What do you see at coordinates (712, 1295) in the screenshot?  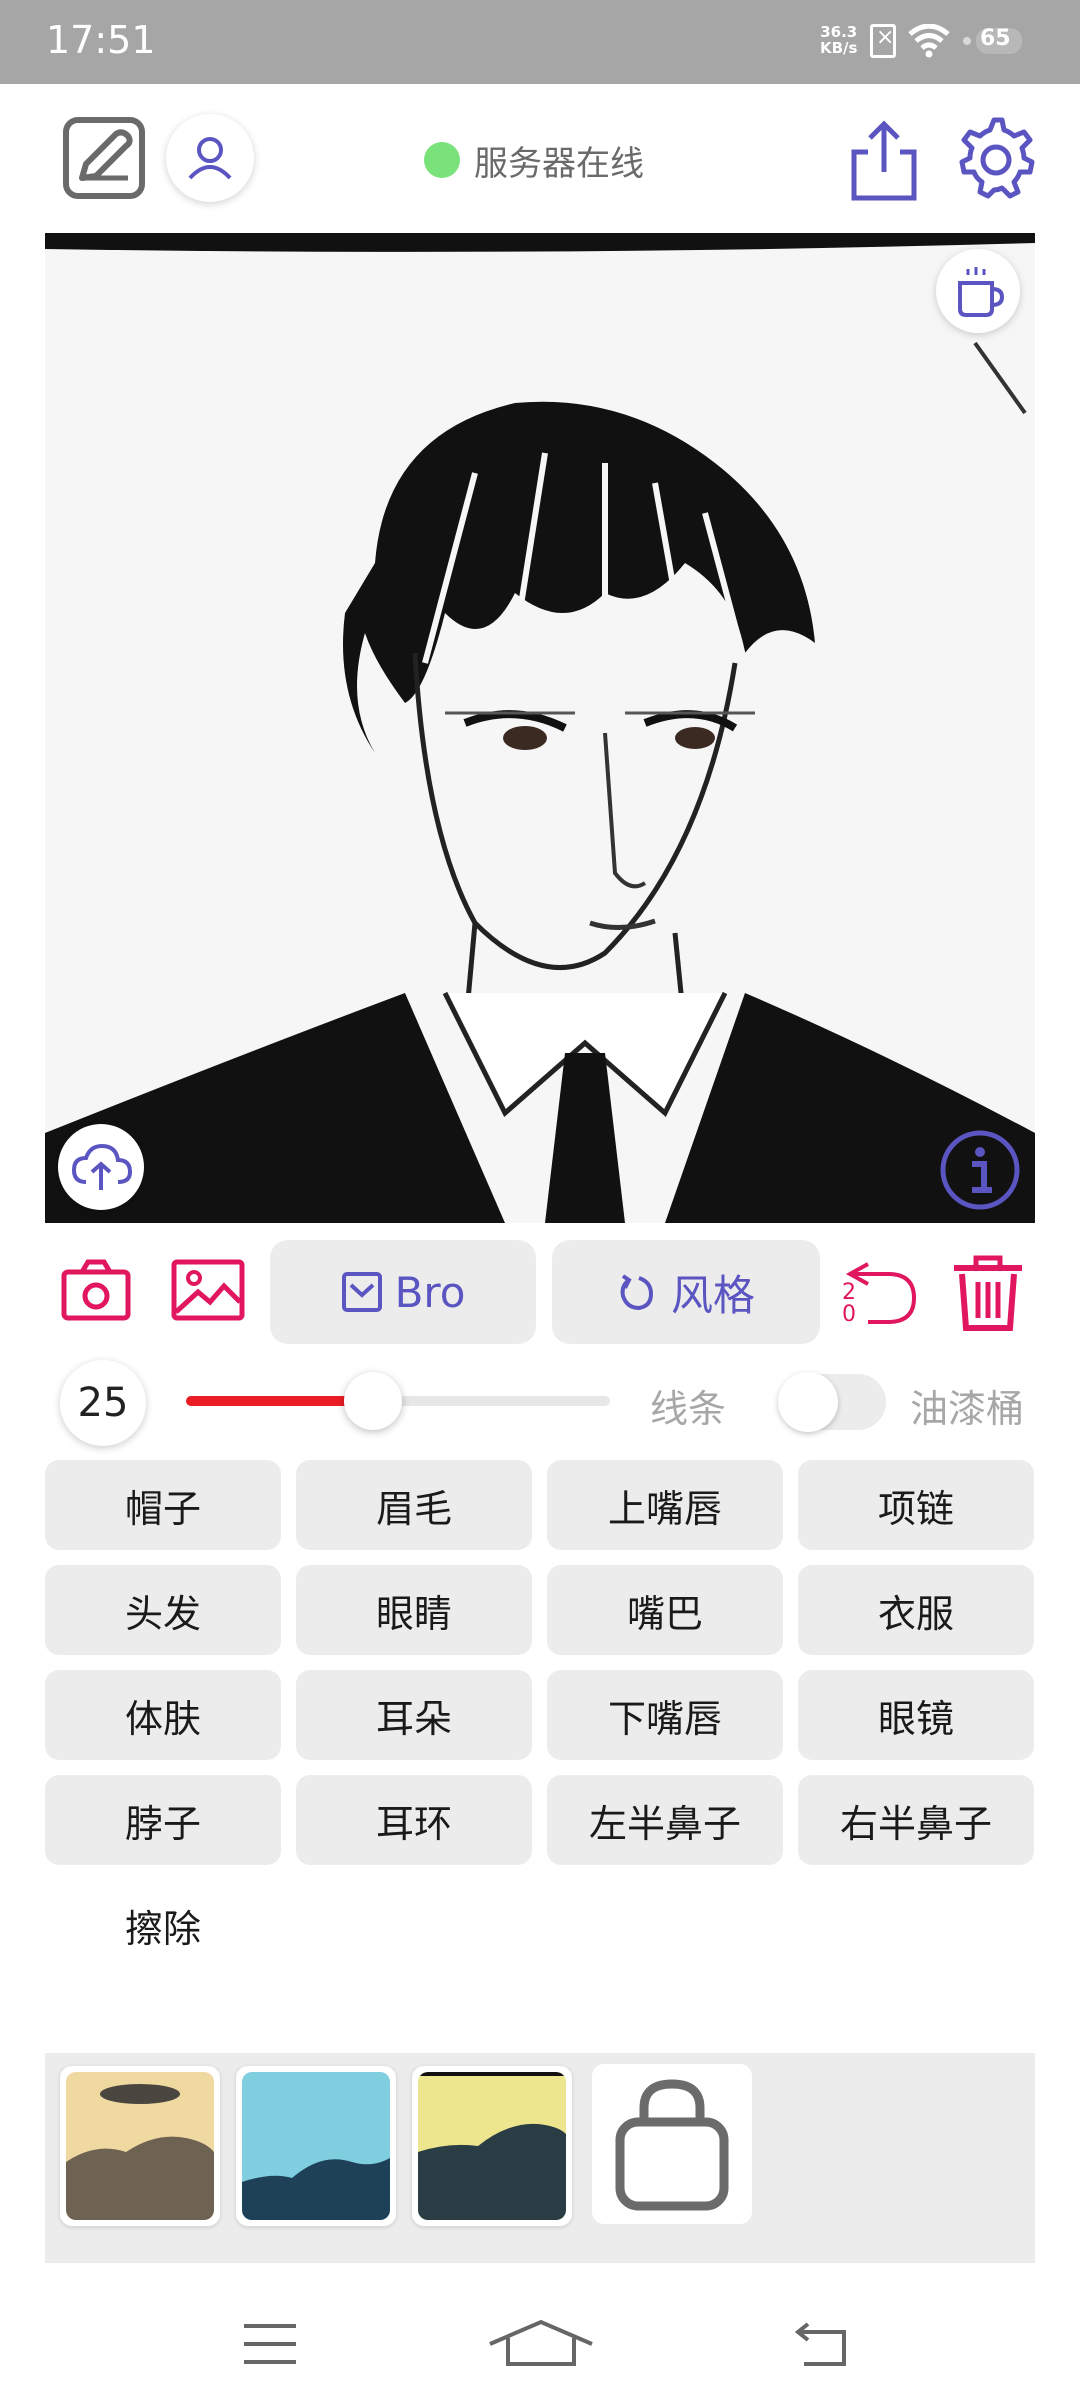 I see `style-label: 风格` at bounding box center [712, 1295].